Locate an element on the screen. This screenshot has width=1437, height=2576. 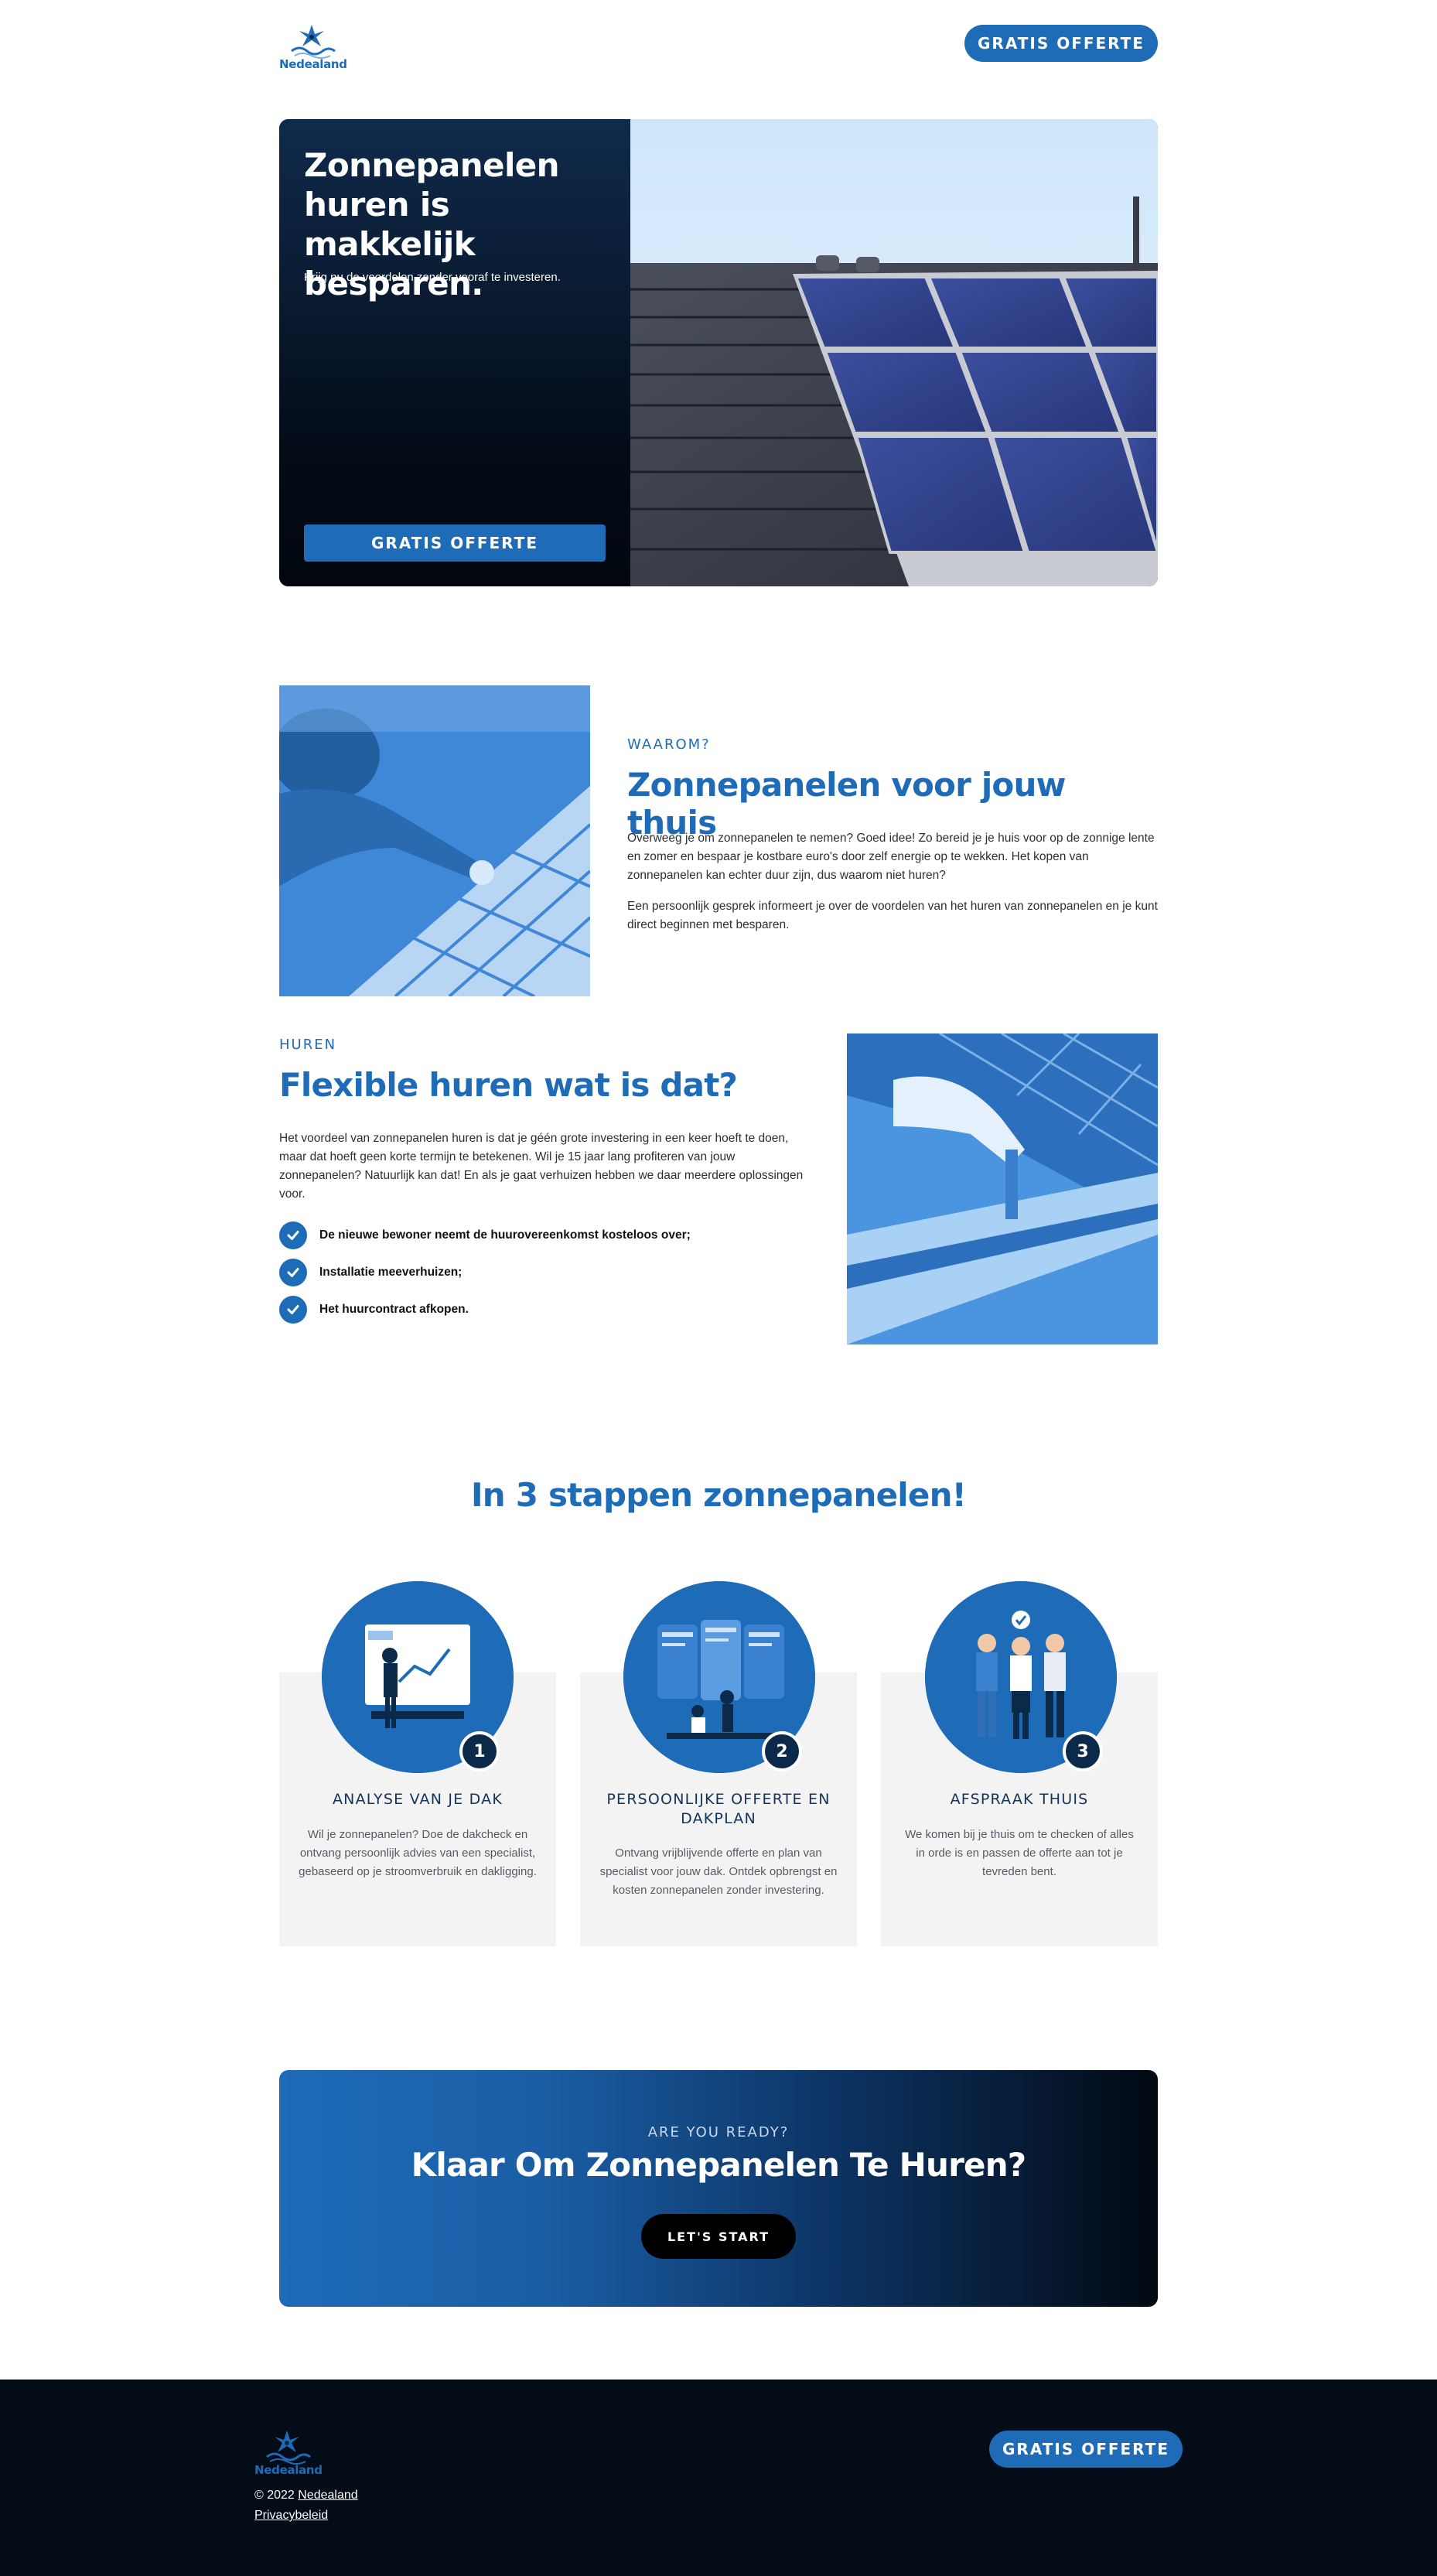
privacy-link: Privacybeleid is located at coordinates (291, 2515).